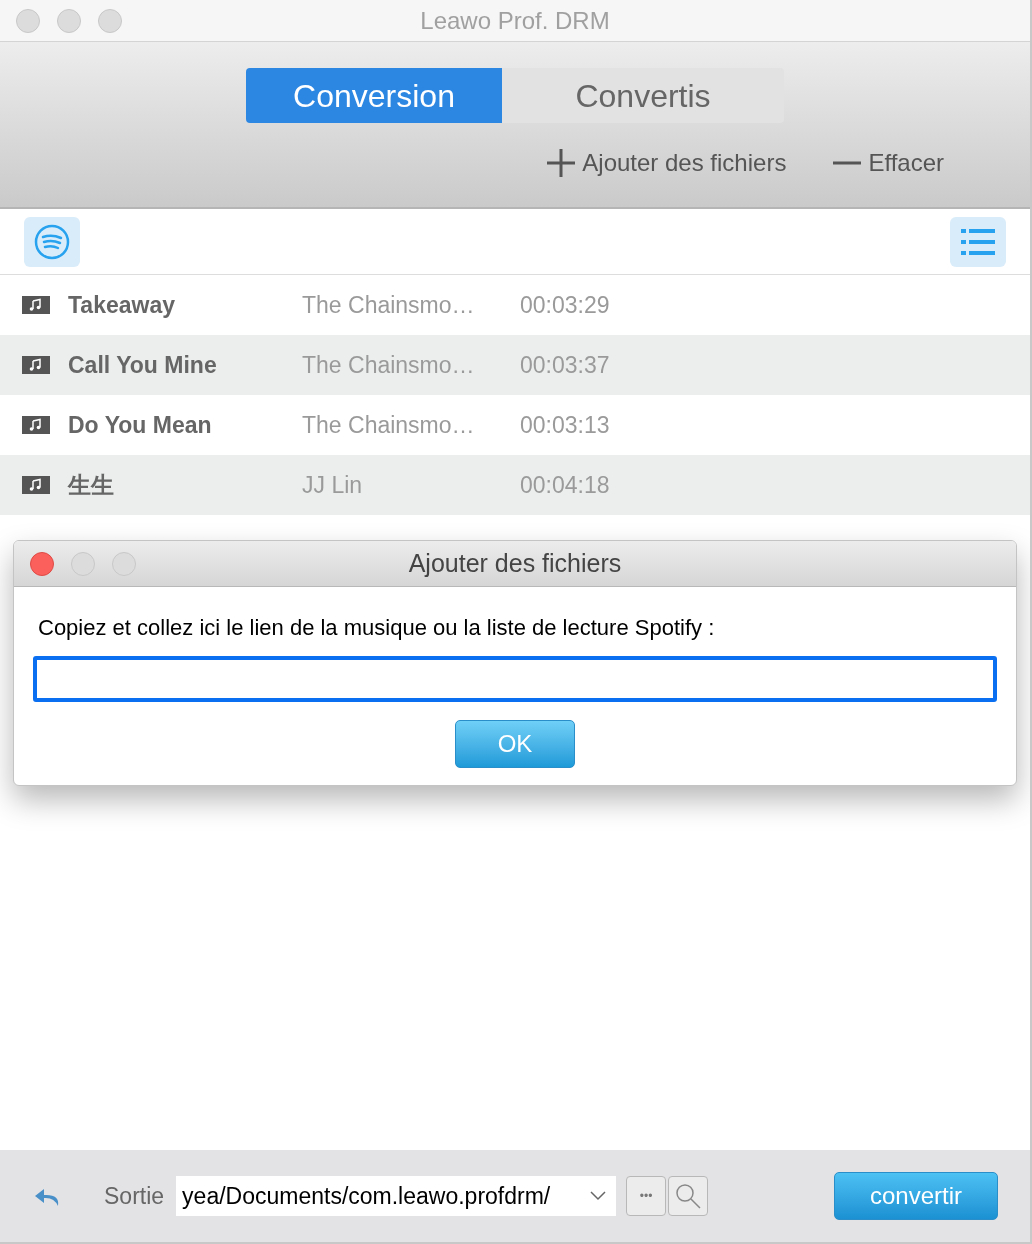  What do you see at coordinates (565, 485) in the screenshot?
I see `track-duration: 00:04:18` at bounding box center [565, 485].